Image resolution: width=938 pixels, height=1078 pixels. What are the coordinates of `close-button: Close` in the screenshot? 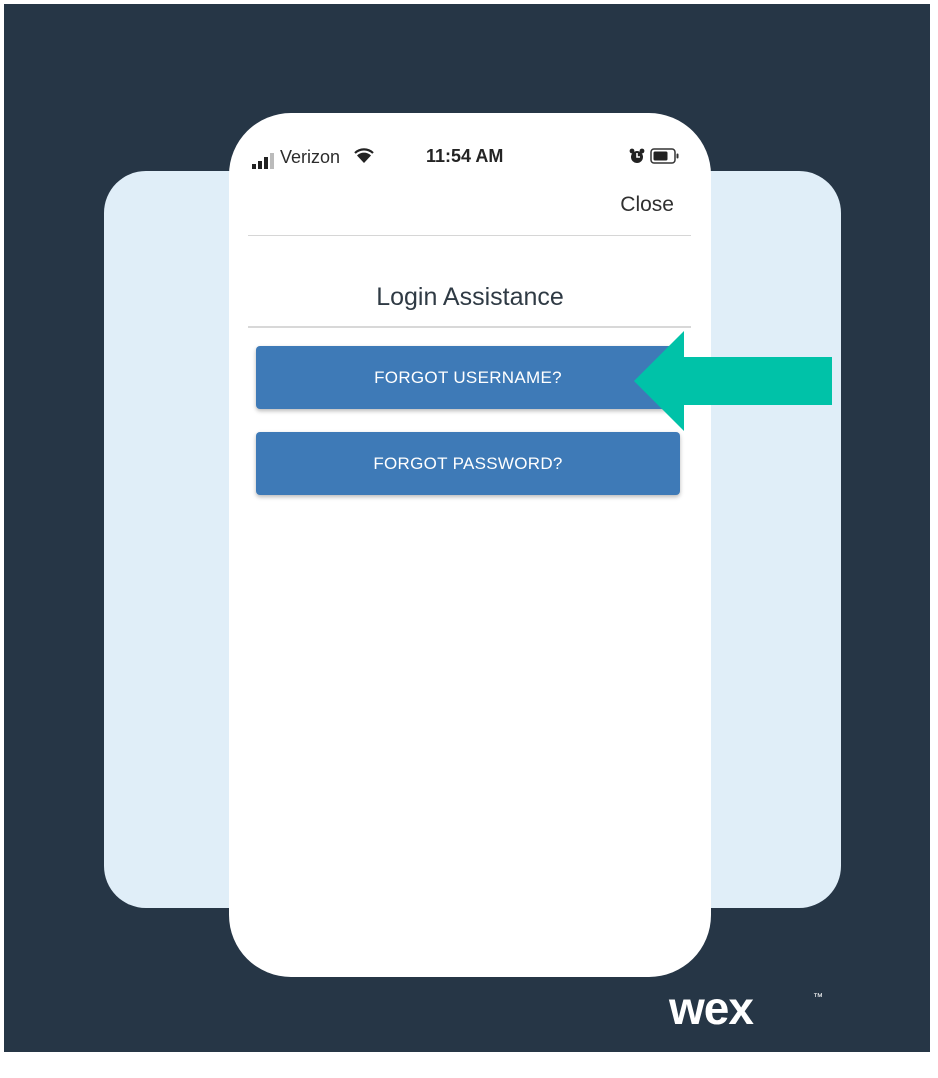 It's located at (647, 205).